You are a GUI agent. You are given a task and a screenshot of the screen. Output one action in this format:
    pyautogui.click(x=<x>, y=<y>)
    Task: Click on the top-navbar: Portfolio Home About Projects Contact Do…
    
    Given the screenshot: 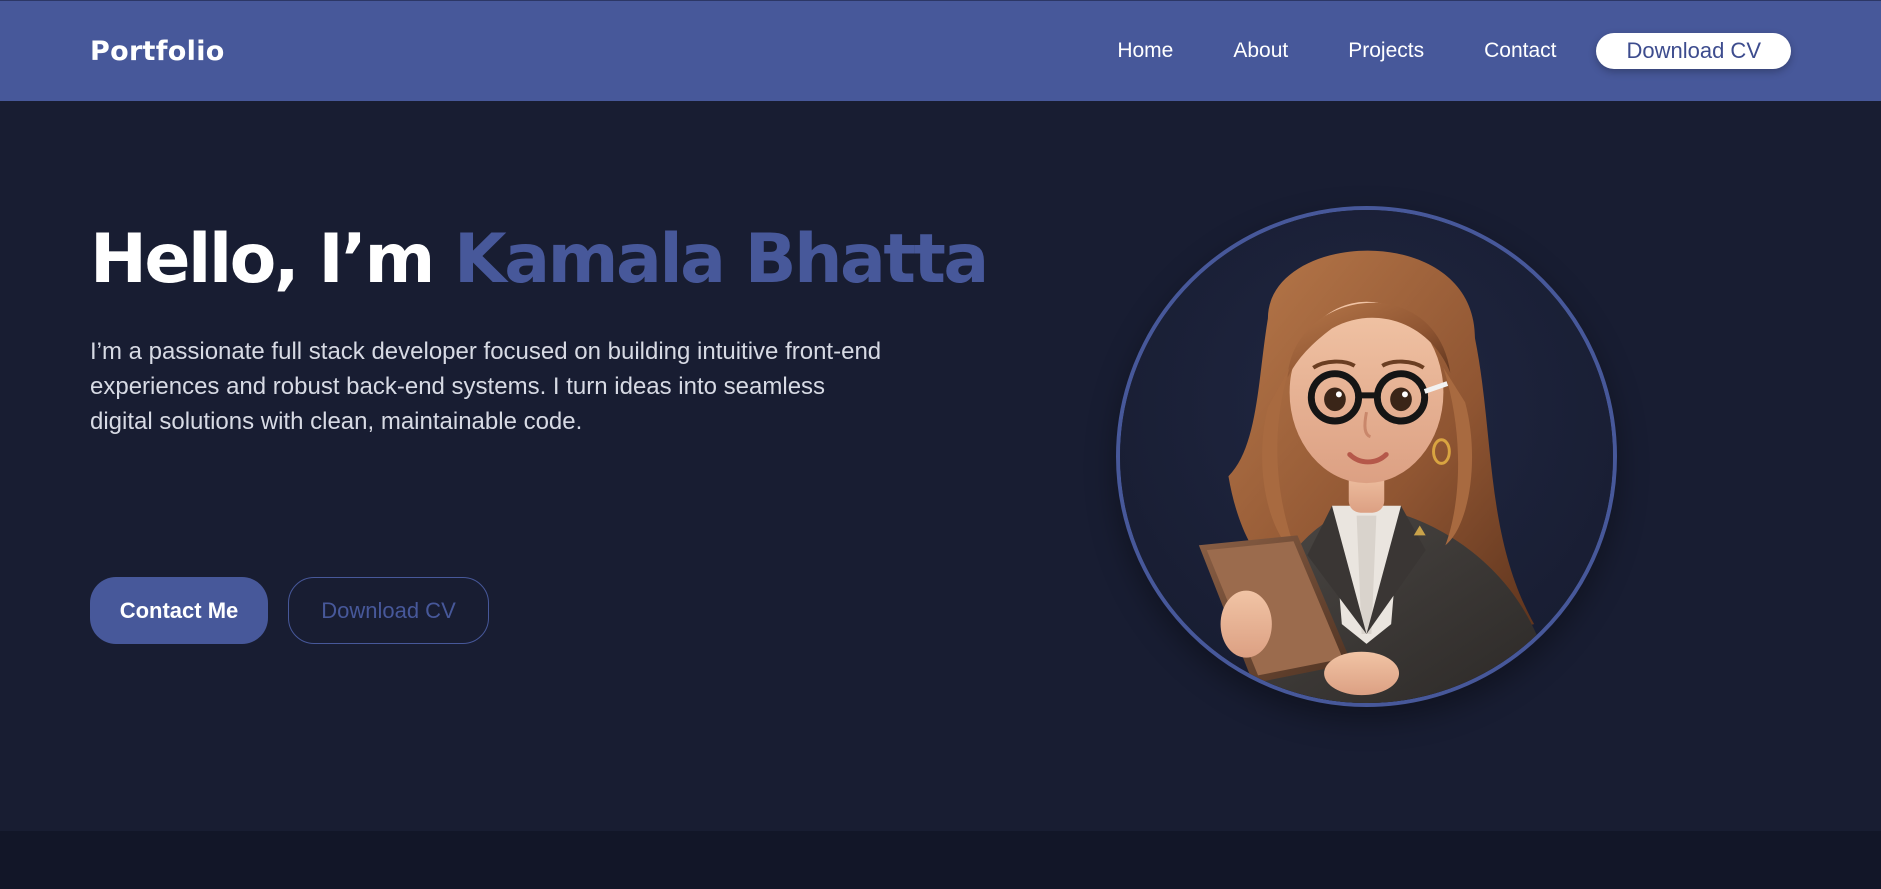 What is the action you would take?
    pyautogui.click(x=940, y=50)
    